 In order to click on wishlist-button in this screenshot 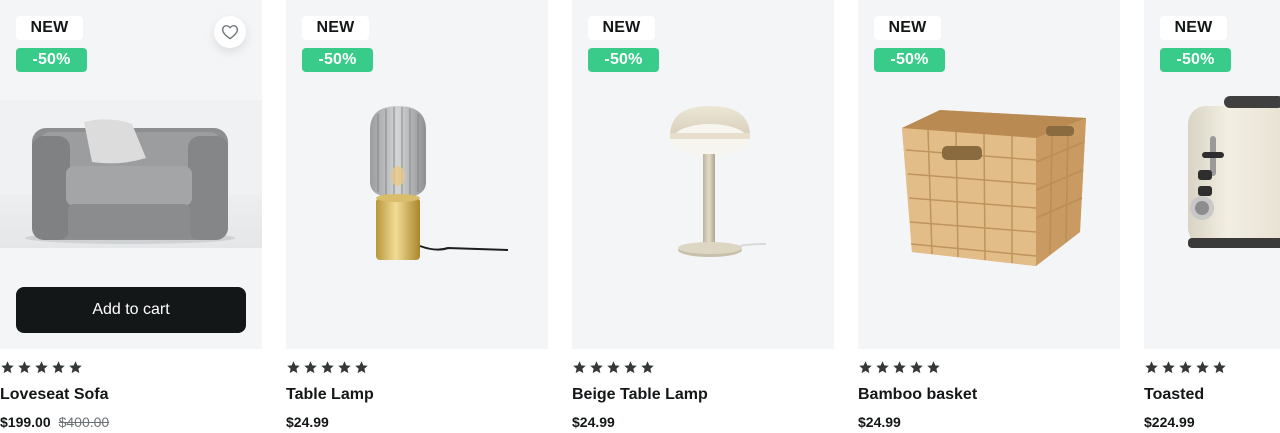, I will do `click(230, 32)`.